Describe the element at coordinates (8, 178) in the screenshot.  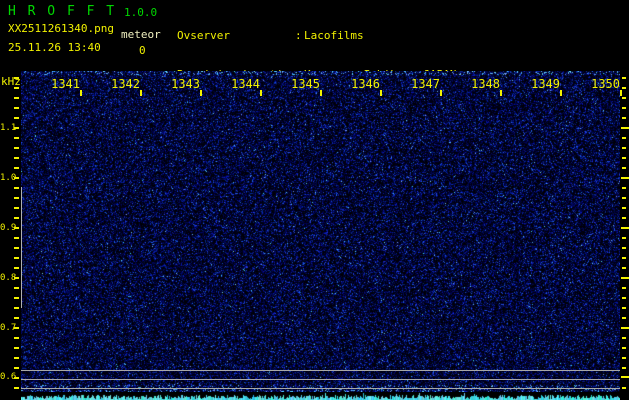
I see `freq-axis-label: 1.0` at that location.